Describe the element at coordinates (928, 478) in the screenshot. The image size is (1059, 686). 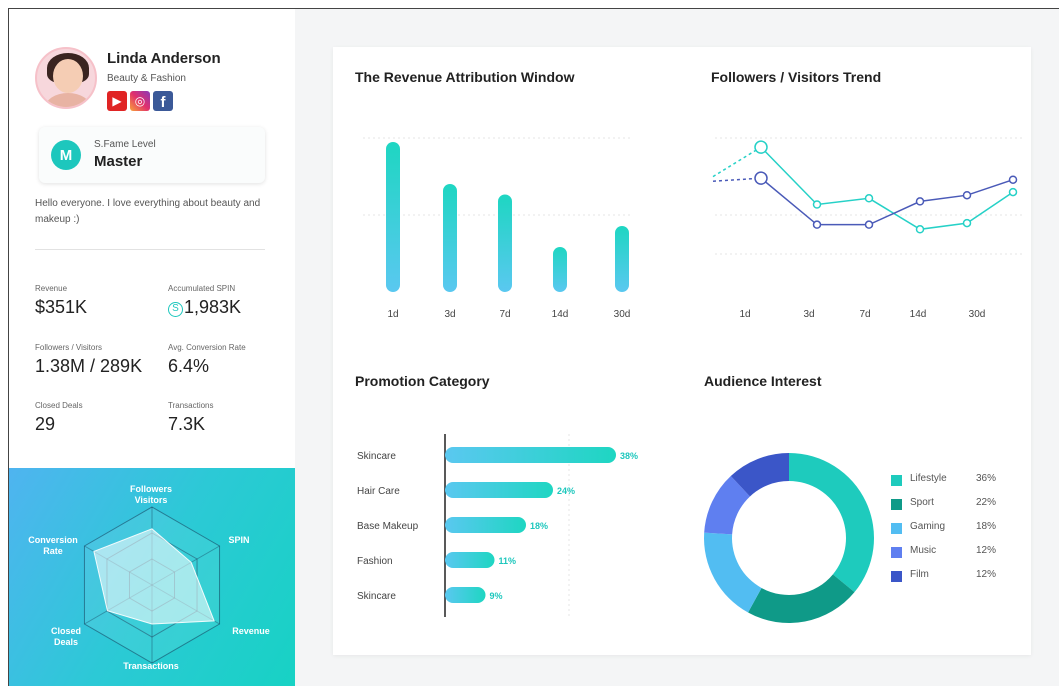
I see `legend-name: Lifestyle` at that location.